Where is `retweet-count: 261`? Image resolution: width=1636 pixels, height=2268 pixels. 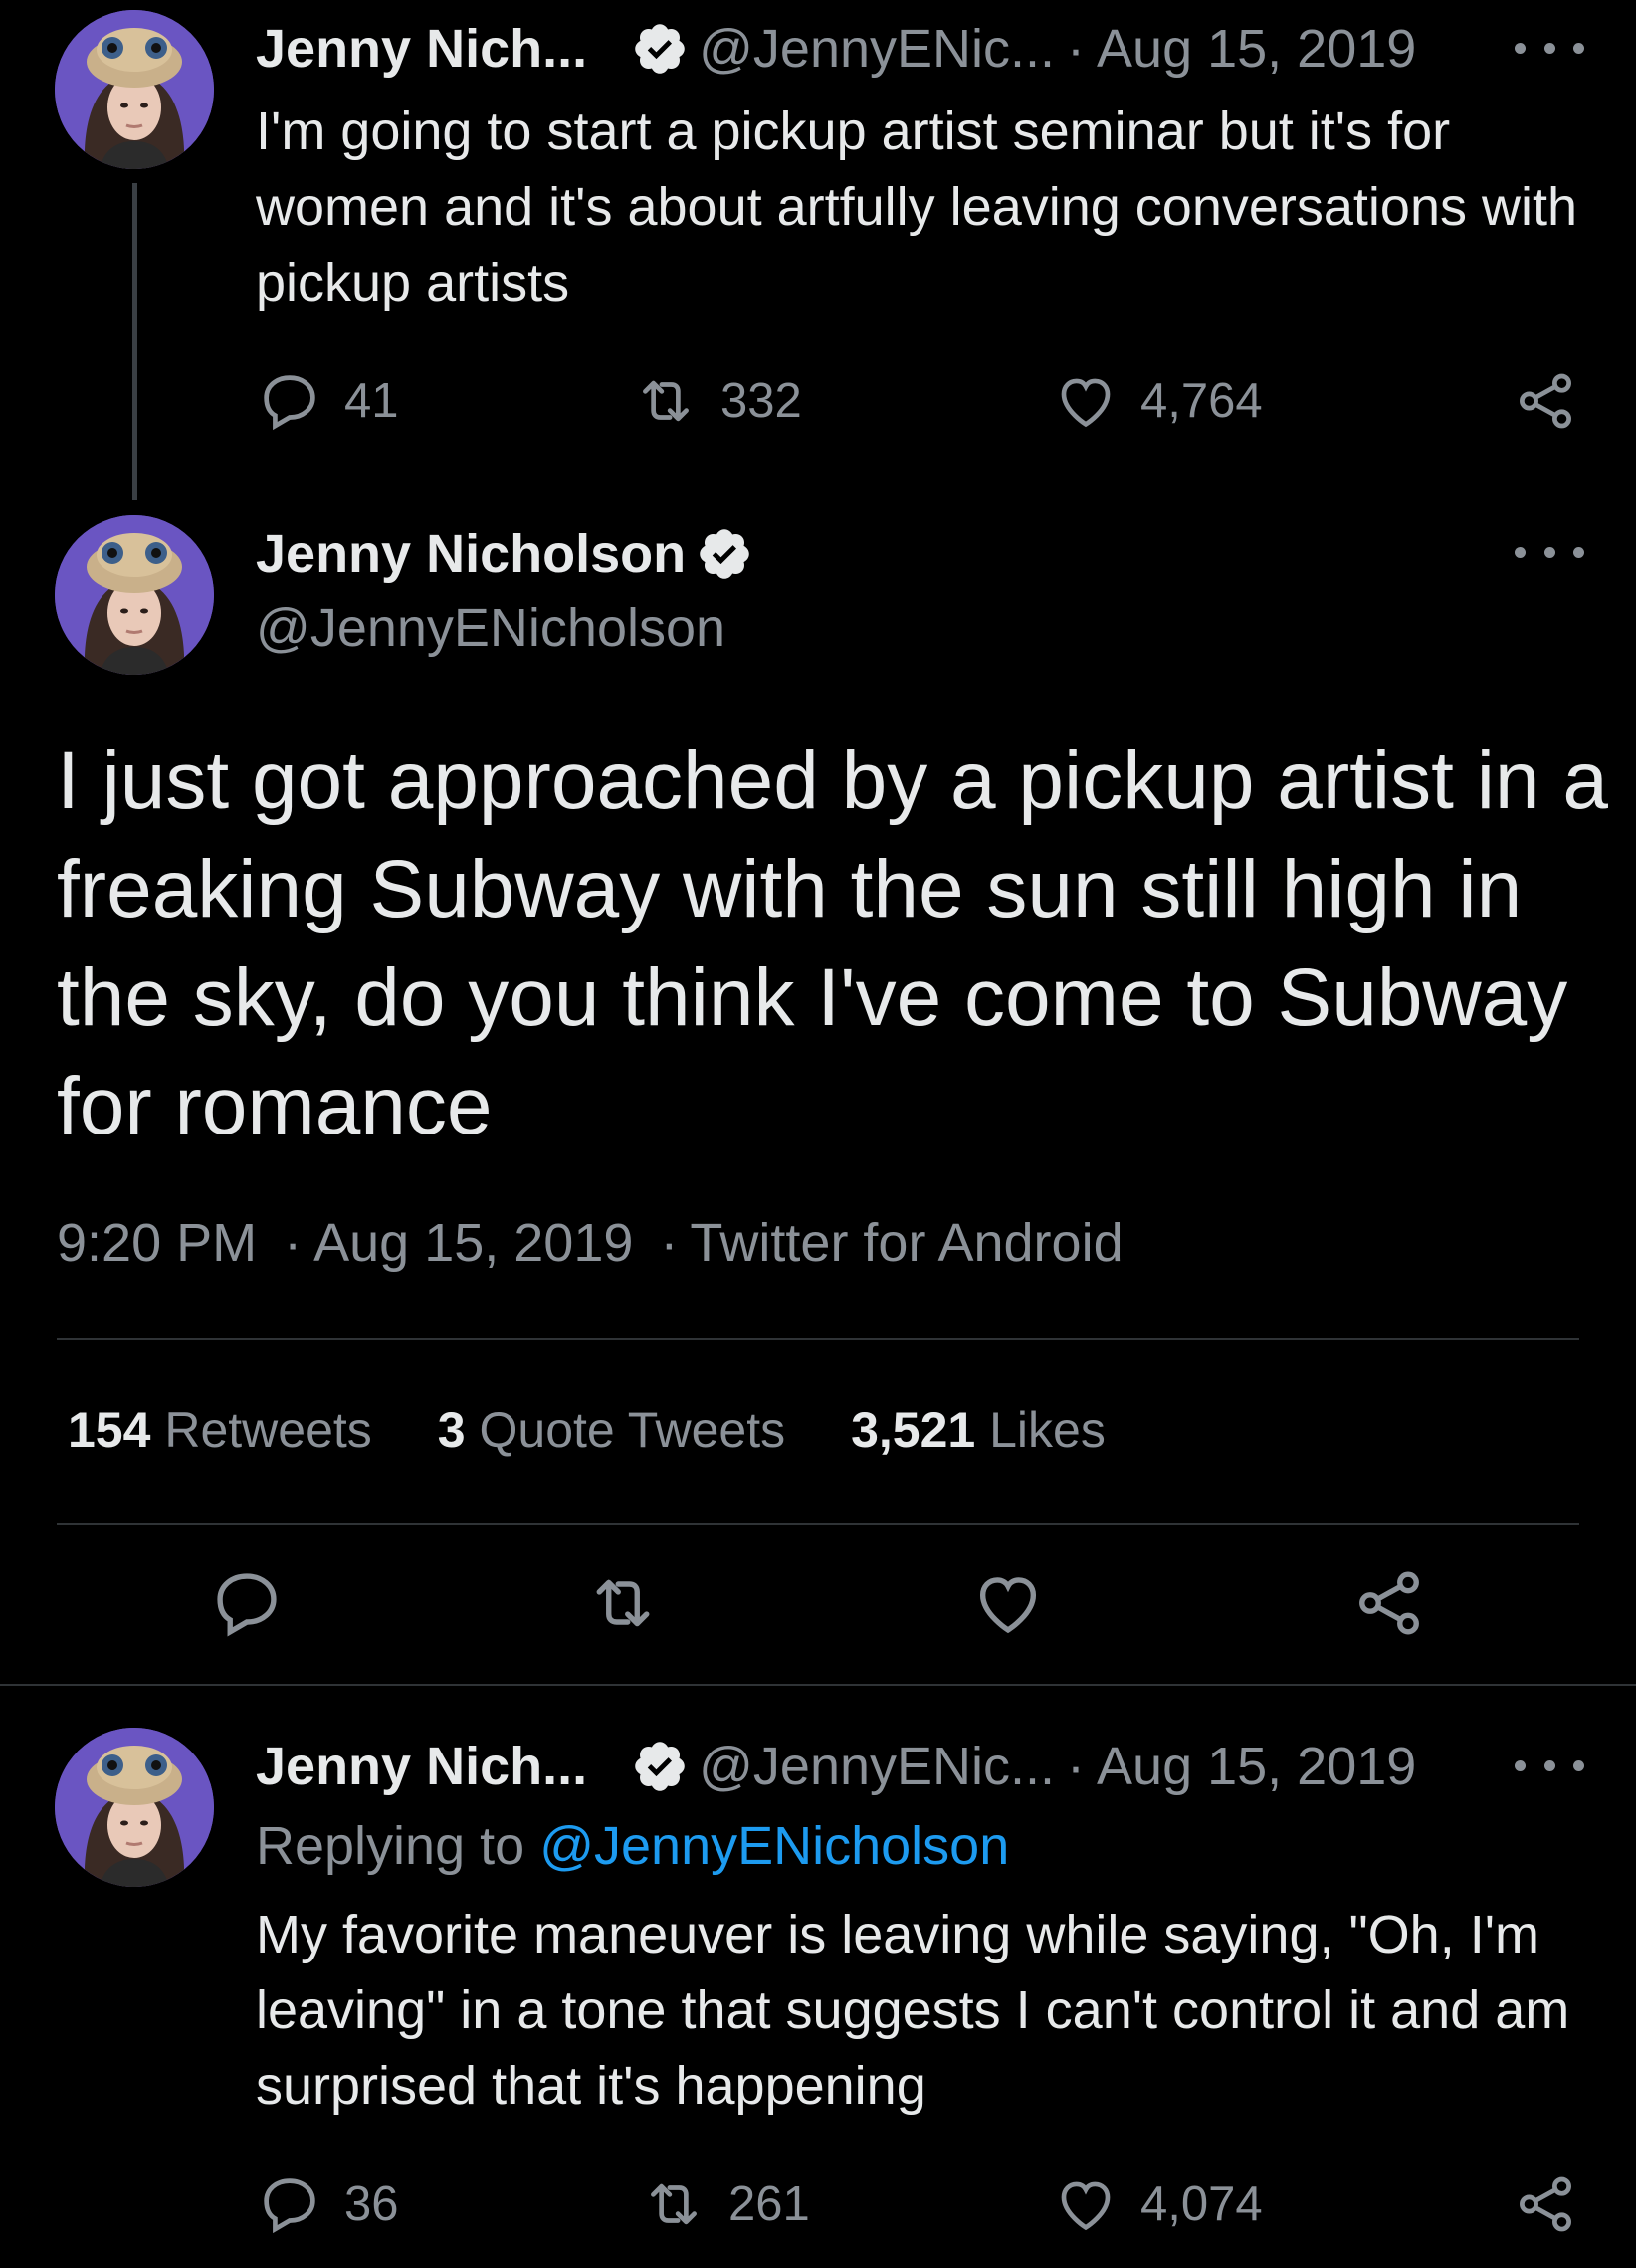 retweet-count: 261 is located at coordinates (769, 2204).